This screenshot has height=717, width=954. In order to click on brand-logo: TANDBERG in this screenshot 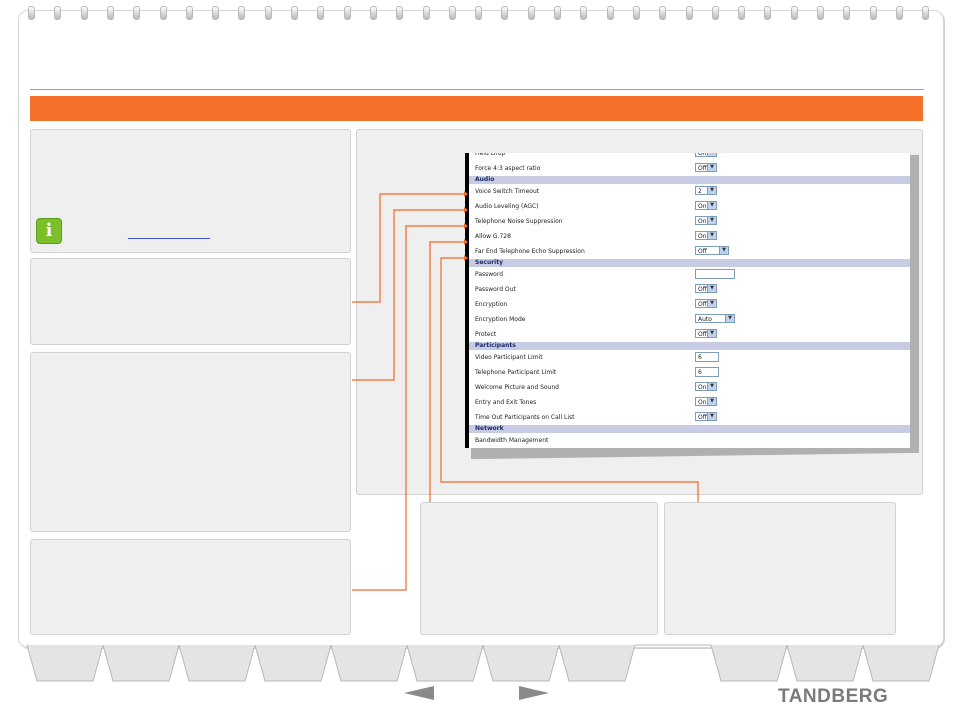, I will do `click(833, 696)`.